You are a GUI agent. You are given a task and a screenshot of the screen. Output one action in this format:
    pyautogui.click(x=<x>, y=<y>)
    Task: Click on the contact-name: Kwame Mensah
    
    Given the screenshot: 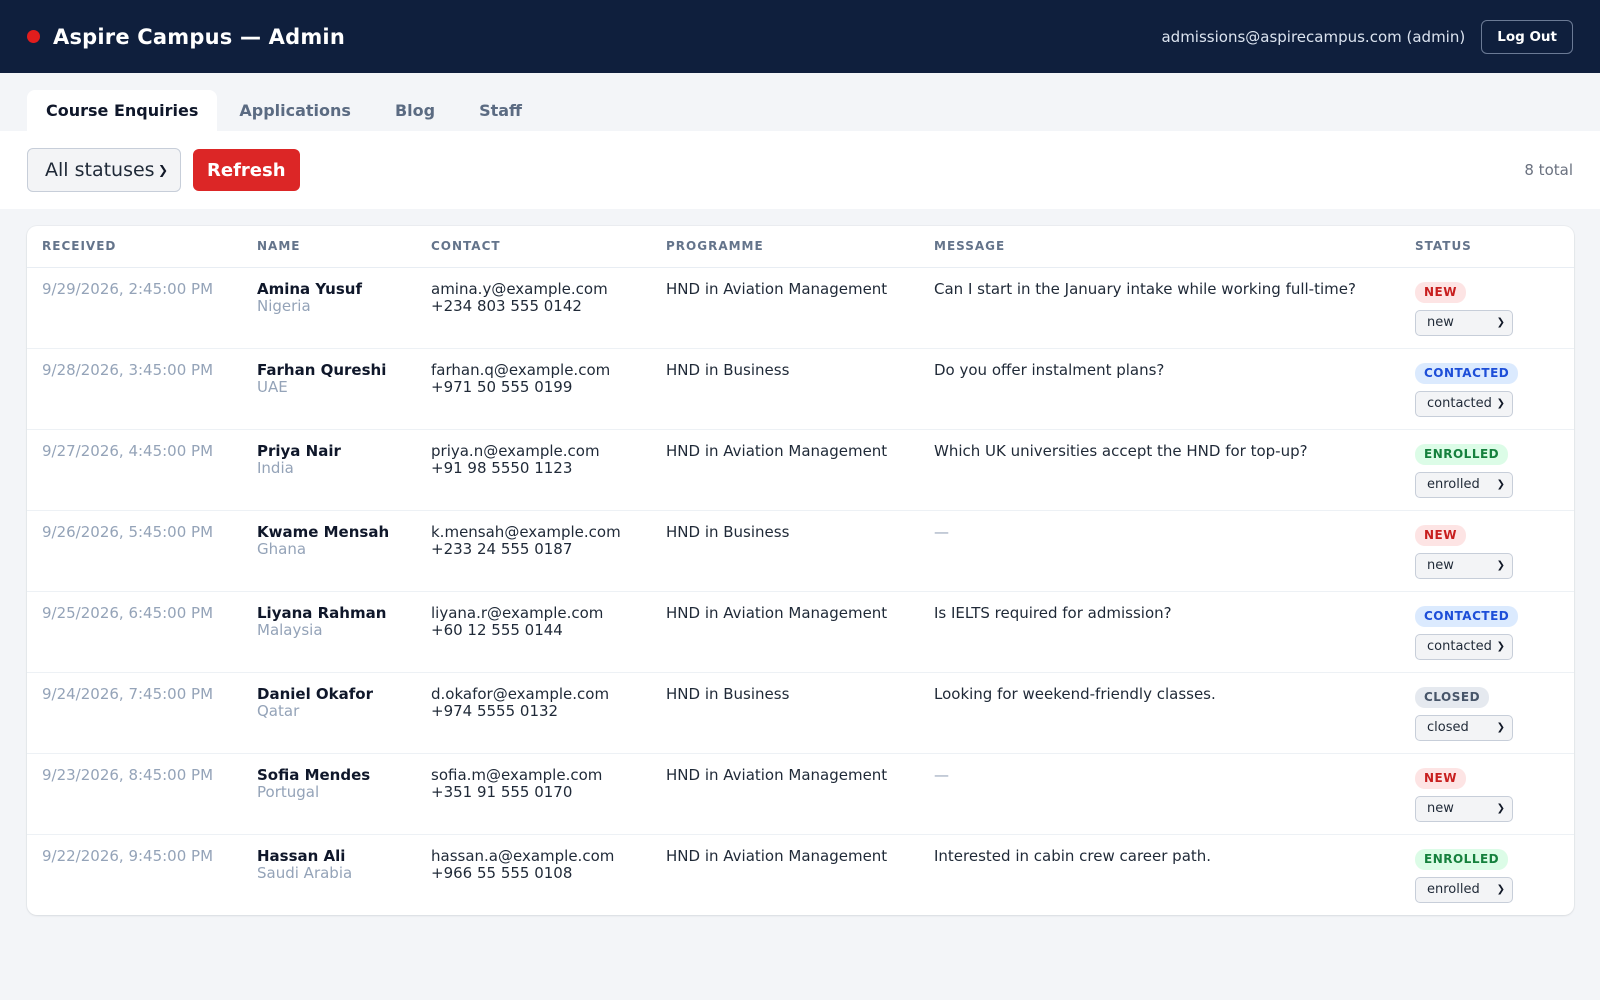 What is the action you would take?
    pyautogui.click(x=323, y=531)
    